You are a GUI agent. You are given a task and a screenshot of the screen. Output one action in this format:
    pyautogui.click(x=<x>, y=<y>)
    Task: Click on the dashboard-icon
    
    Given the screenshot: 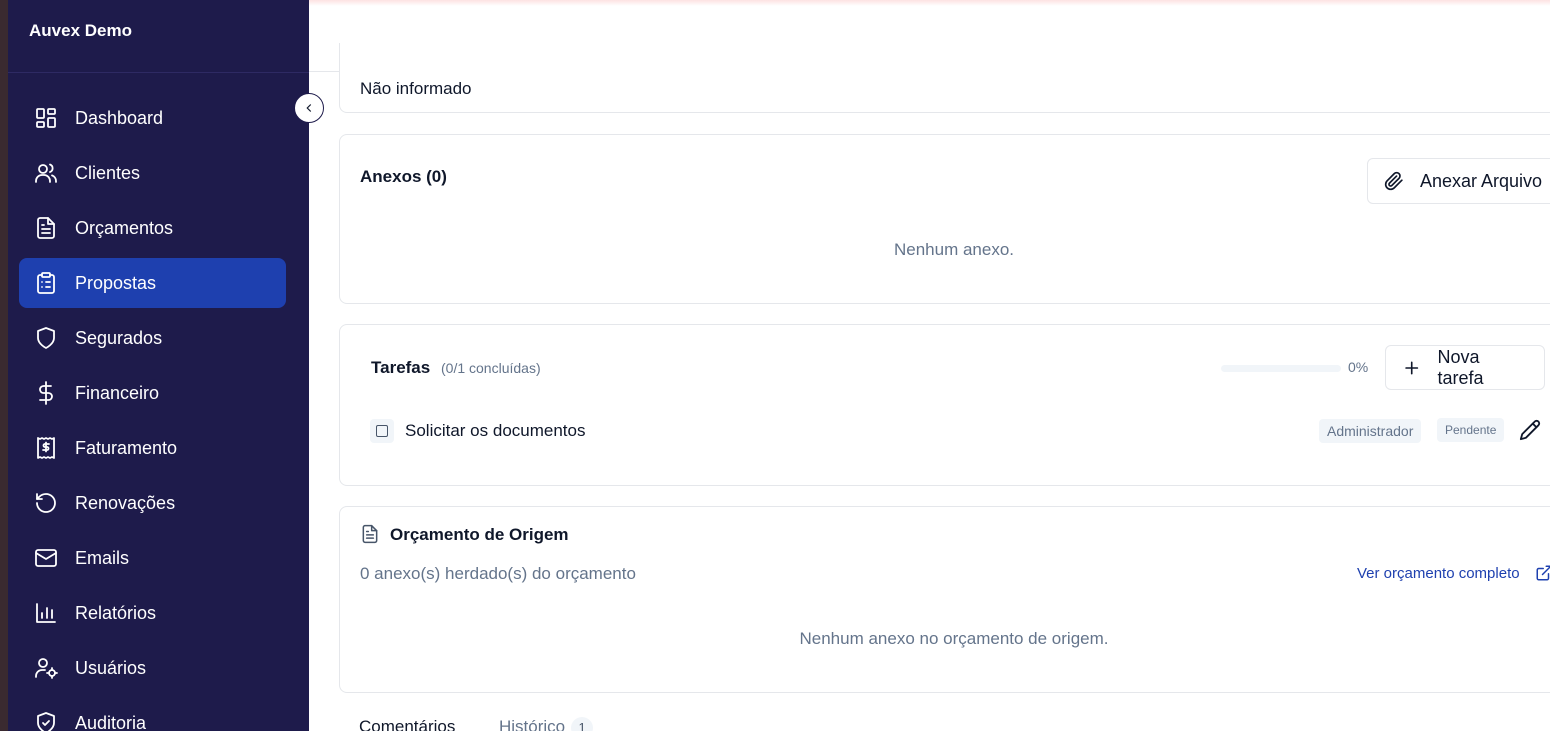 What is the action you would take?
    pyautogui.click(x=46, y=118)
    